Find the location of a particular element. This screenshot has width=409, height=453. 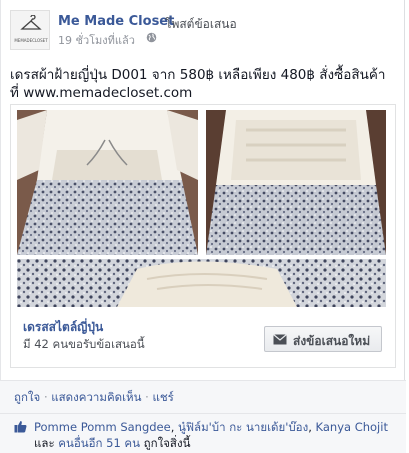

globe-icon is located at coordinates (151, 37).